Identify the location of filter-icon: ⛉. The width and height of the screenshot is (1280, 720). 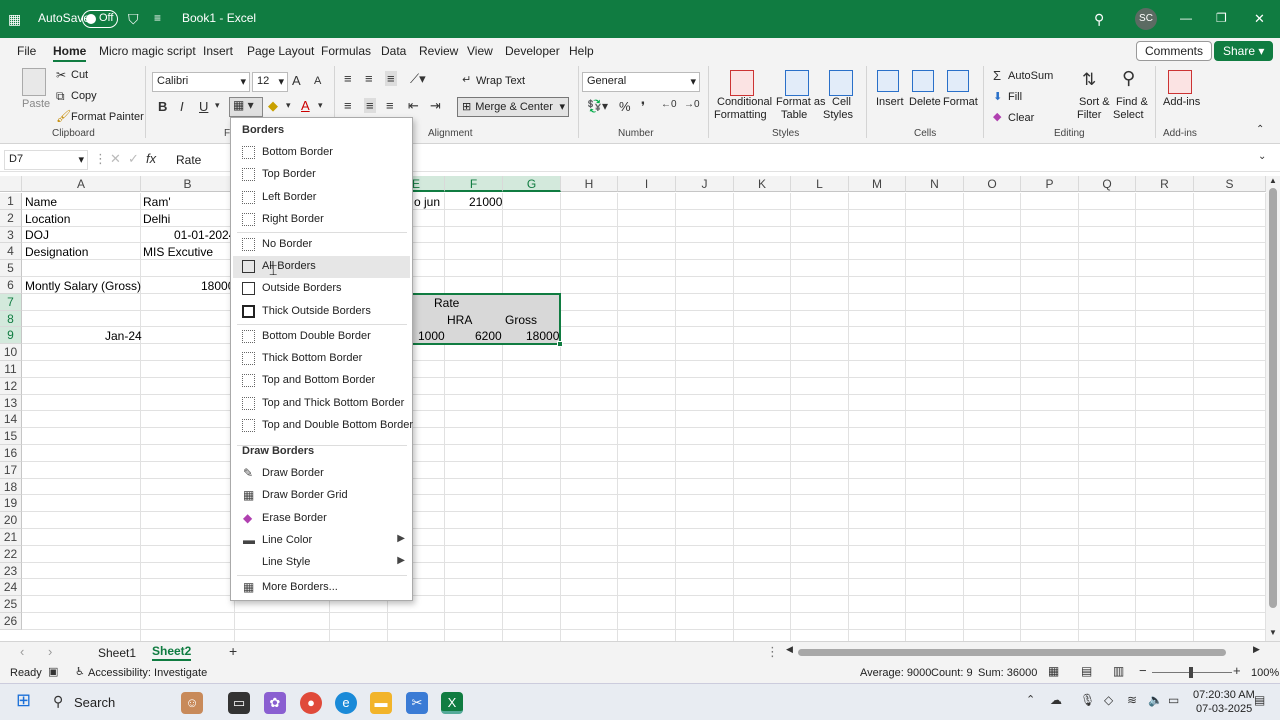
(133, 19).